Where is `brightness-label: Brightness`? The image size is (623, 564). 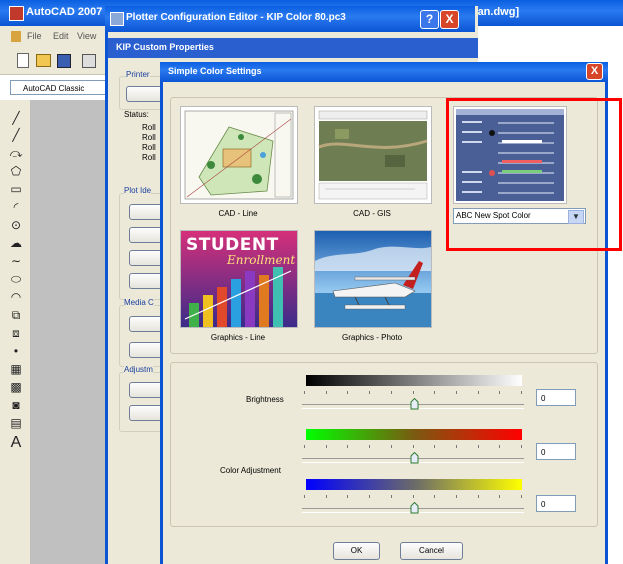
brightness-label: Brightness is located at coordinates (265, 399).